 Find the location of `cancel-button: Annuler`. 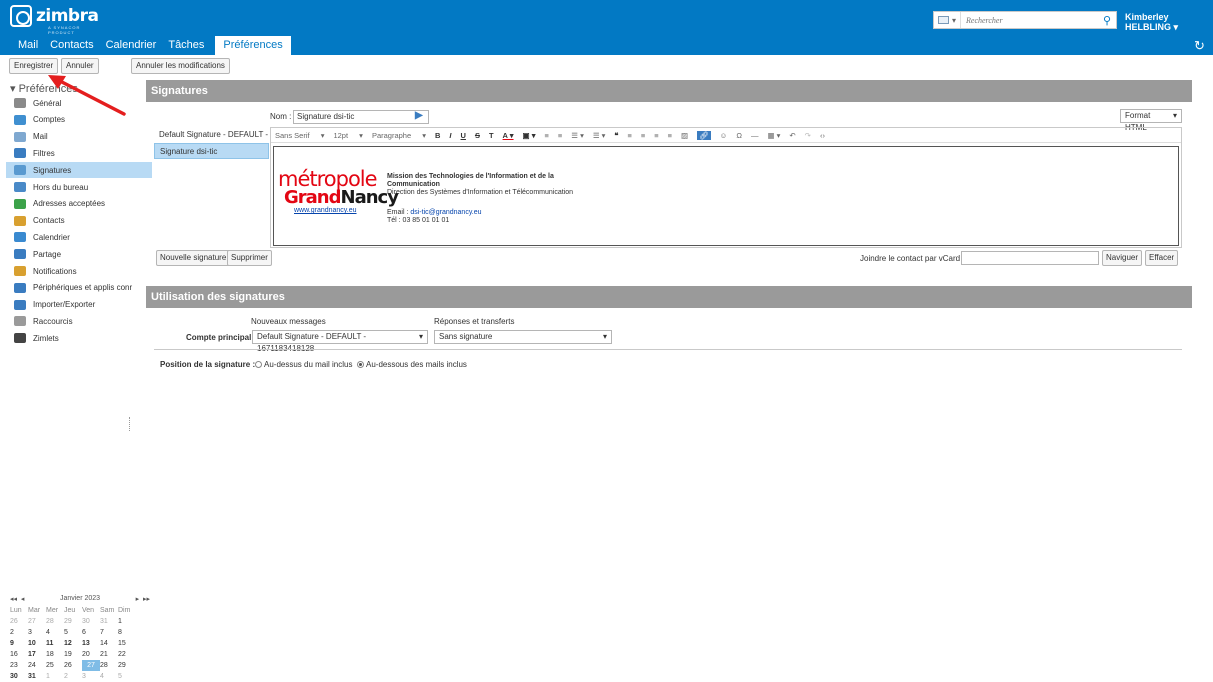

cancel-button: Annuler is located at coordinates (80, 66).